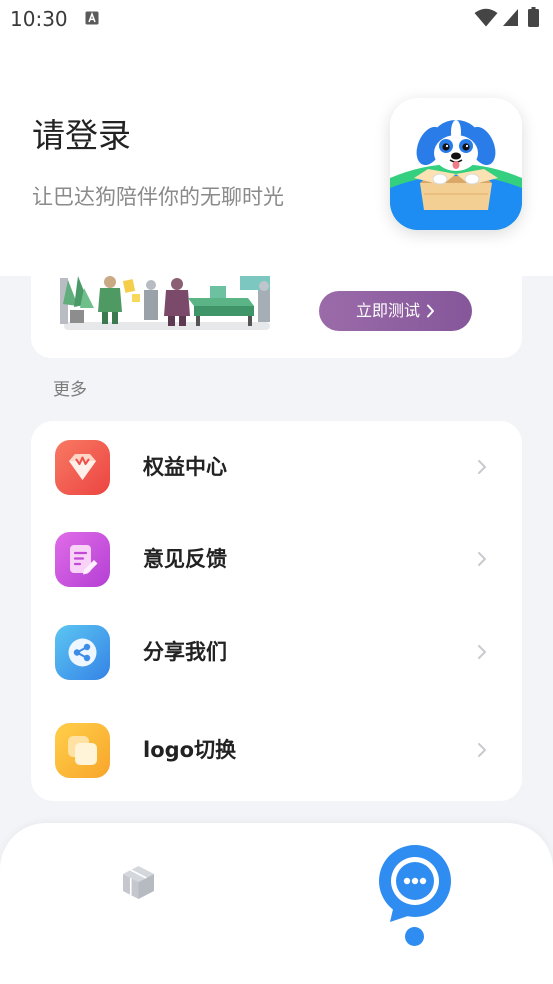  What do you see at coordinates (533, 17) in the screenshot?
I see `battery-icon` at bounding box center [533, 17].